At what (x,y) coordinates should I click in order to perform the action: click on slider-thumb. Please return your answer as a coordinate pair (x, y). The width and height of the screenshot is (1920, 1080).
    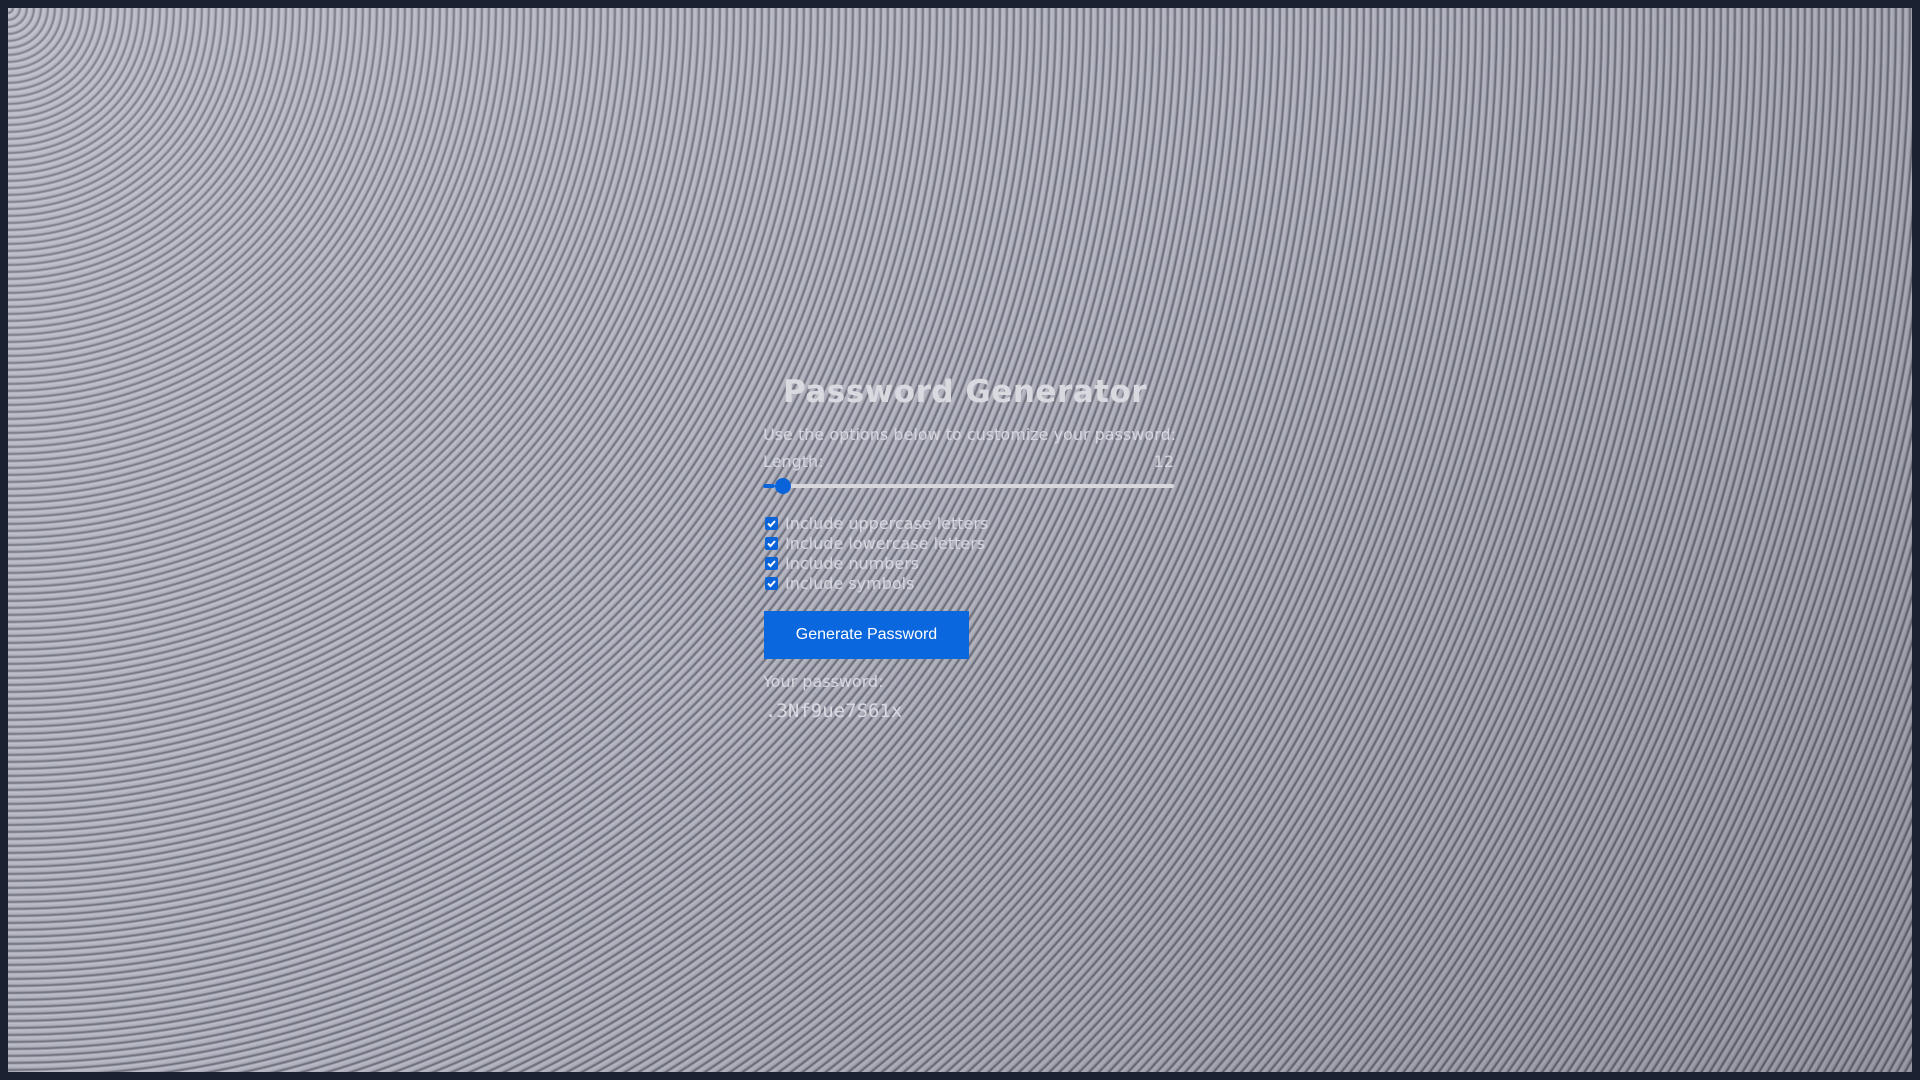
    Looking at the image, I should click on (783, 486).